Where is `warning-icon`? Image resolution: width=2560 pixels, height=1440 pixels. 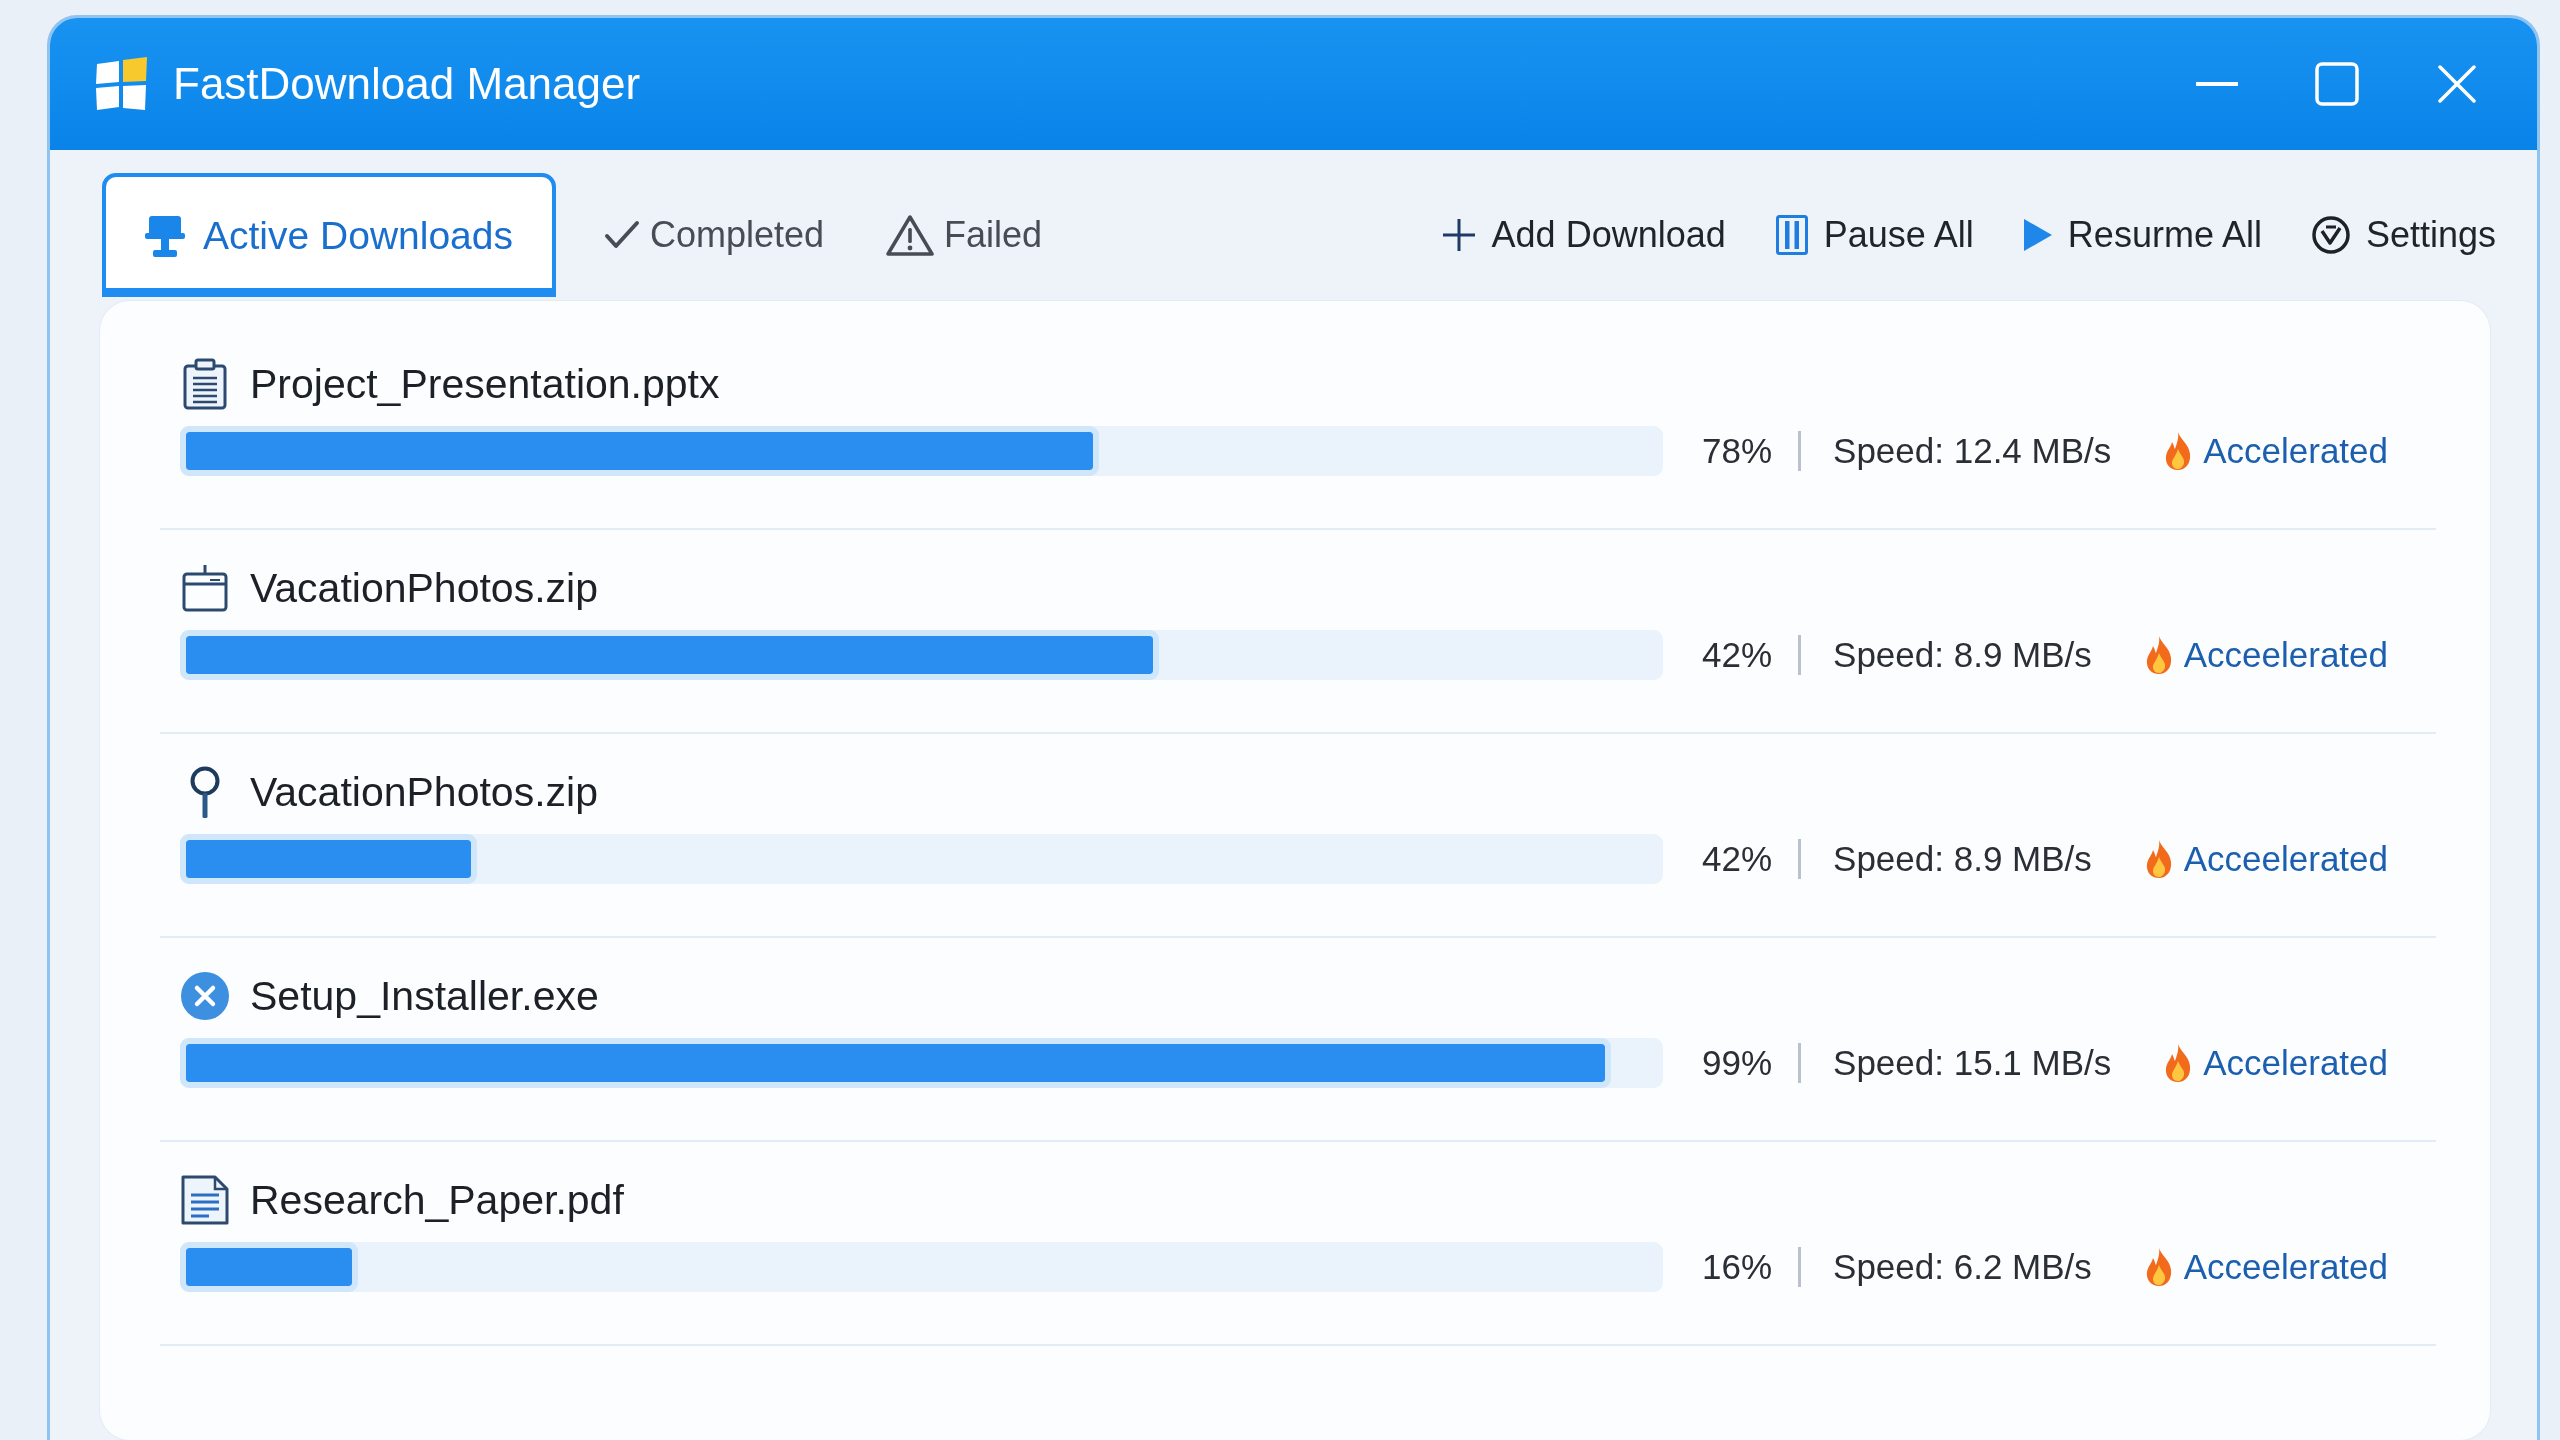 warning-icon is located at coordinates (910, 235).